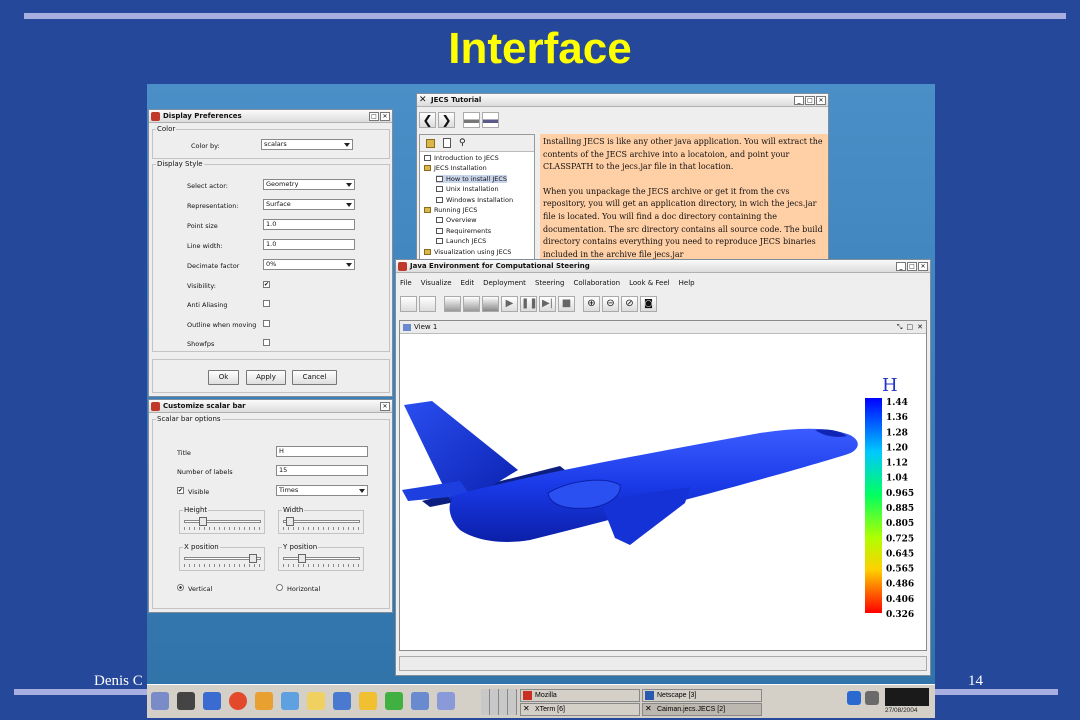 The width and height of the screenshot is (1080, 720). Describe the element at coordinates (468, 283) in the screenshot. I see `menu-edit: Edit` at that location.